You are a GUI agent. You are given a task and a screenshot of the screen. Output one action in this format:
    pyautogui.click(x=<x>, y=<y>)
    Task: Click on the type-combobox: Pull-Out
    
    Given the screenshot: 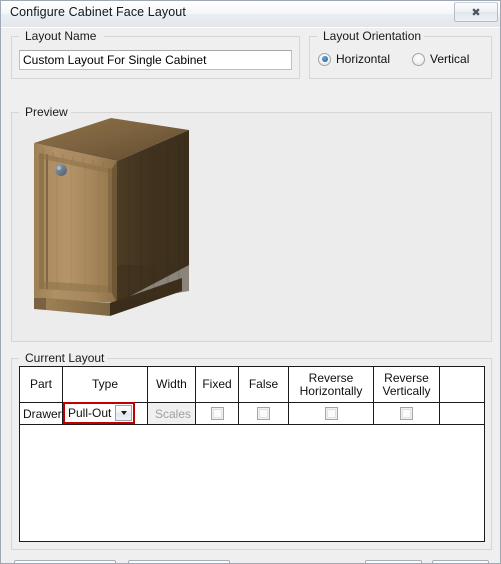 What is the action you would take?
    pyautogui.click(x=99, y=413)
    